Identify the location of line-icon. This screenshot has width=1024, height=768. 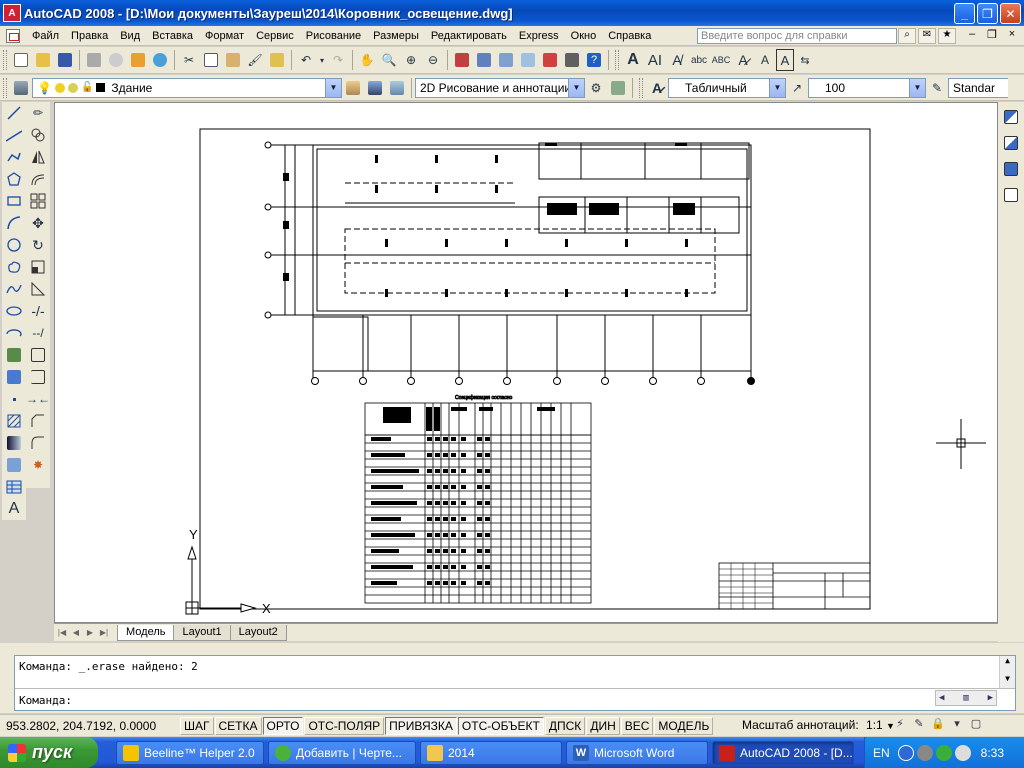
(14, 113).